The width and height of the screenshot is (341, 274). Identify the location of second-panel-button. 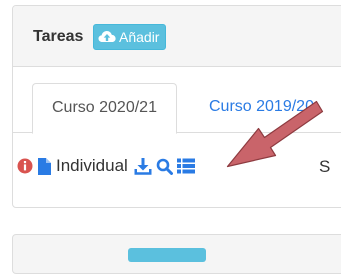
(167, 255).